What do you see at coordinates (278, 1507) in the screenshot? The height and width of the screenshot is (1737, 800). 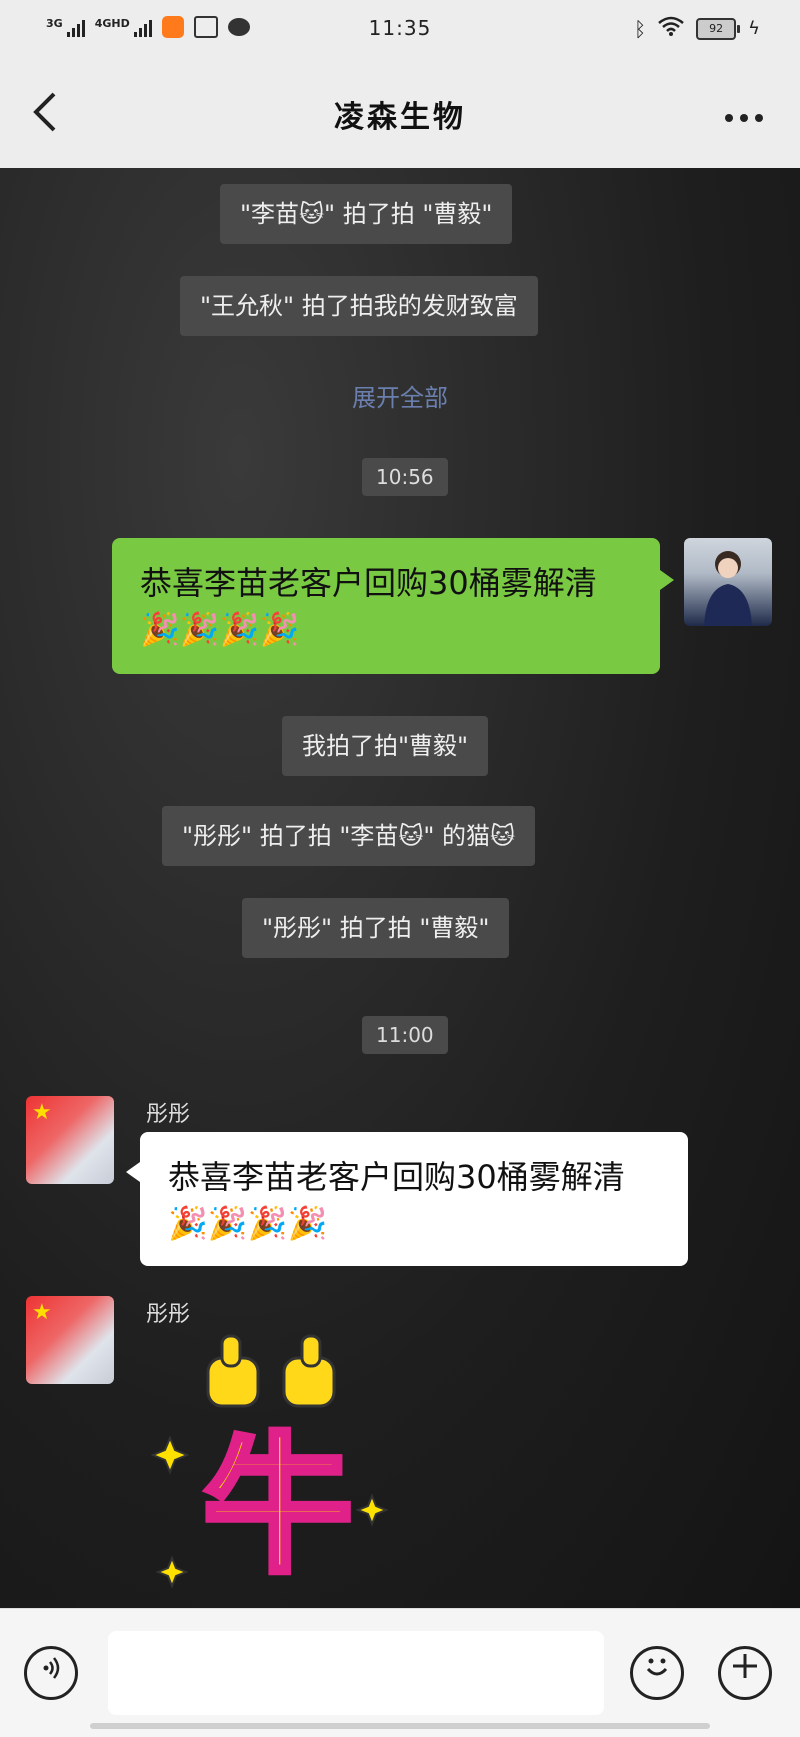 I see `sticker-text: 牛` at bounding box center [278, 1507].